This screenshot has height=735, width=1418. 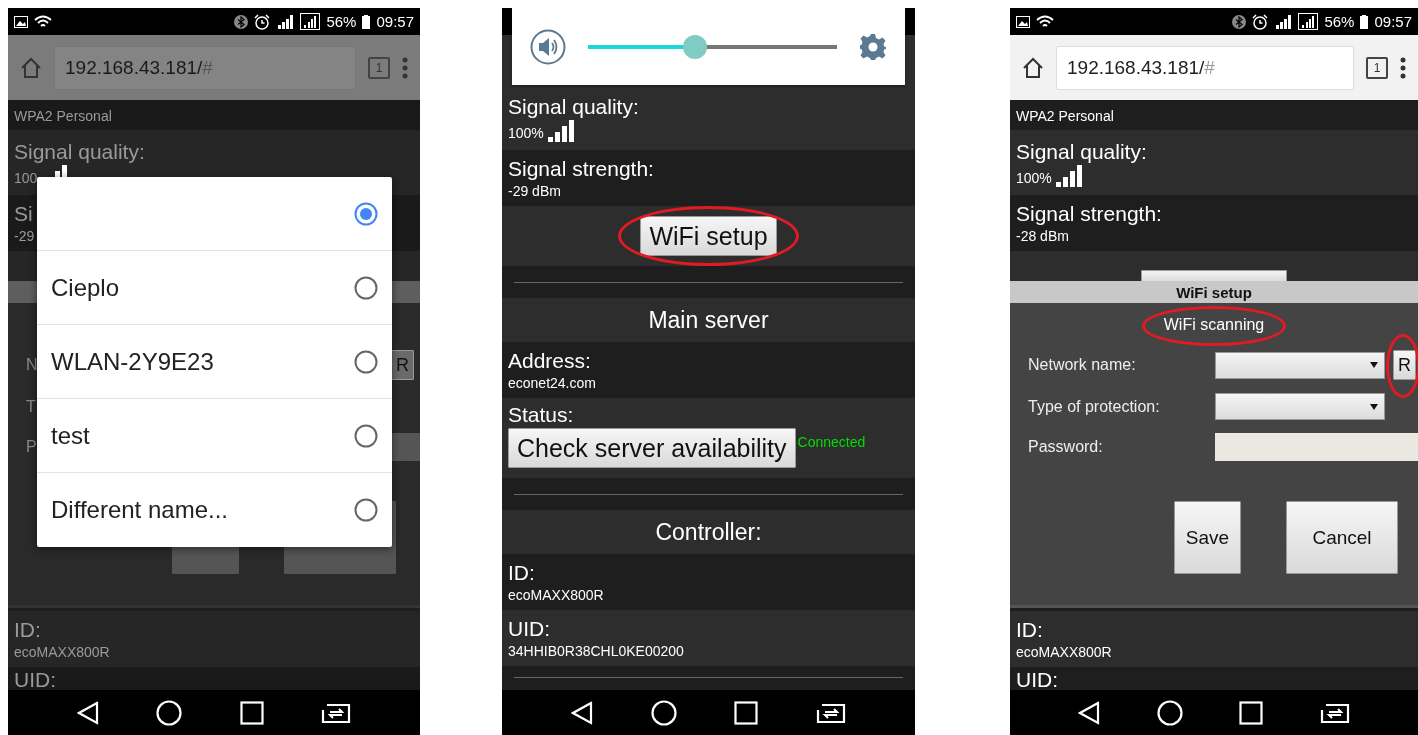 What do you see at coordinates (31, 406) in the screenshot?
I see `field-label: T` at bounding box center [31, 406].